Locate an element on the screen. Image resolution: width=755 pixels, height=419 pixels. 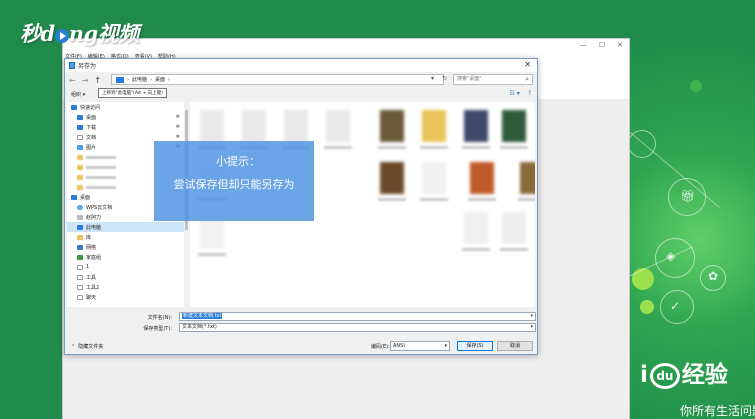
pin-icon: ✱ is located at coordinates (177, 137).